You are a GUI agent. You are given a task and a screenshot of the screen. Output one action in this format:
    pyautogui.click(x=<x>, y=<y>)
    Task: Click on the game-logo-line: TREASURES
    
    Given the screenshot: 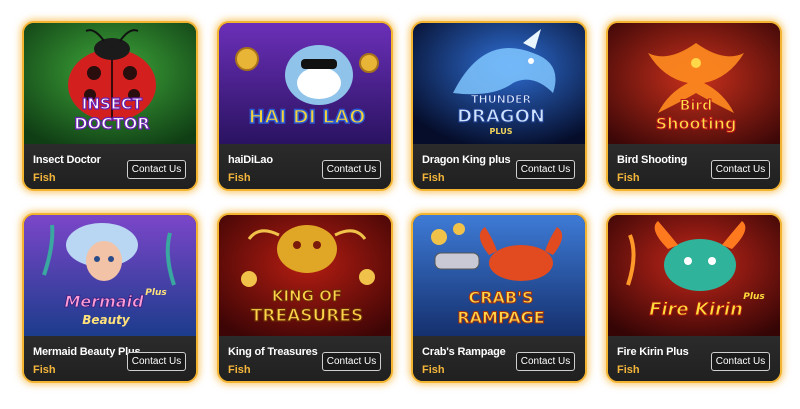 What is the action you would take?
    pyautogui.click(x=307, y=316)
    